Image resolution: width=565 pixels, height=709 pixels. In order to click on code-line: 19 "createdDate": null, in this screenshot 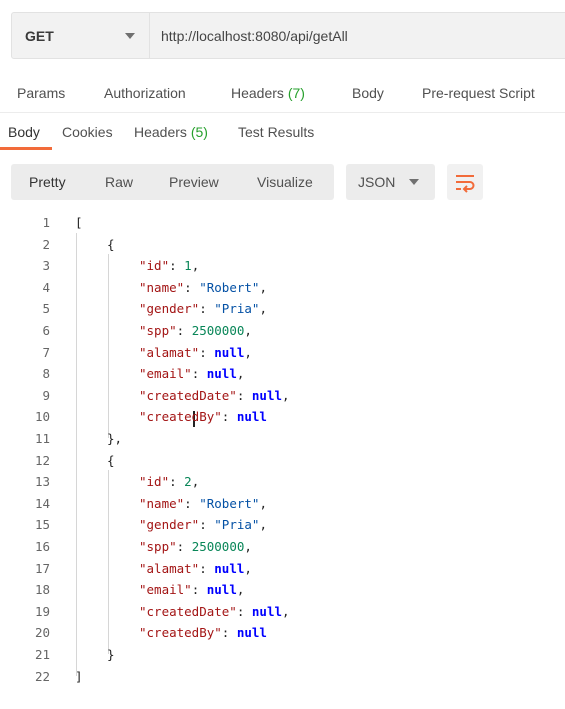, I will do `click(282, 611)`.